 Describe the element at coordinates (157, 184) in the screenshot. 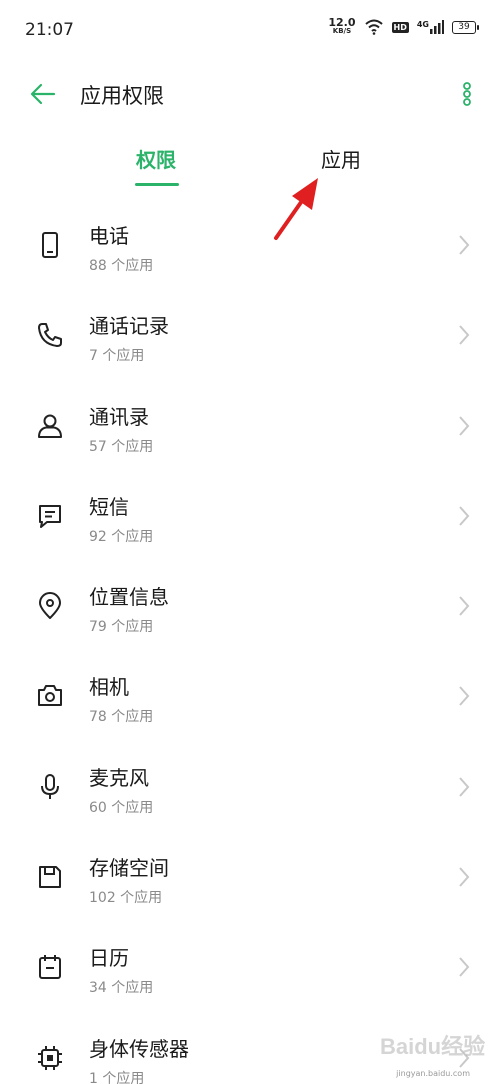

I see `tab-indicator` at that location.